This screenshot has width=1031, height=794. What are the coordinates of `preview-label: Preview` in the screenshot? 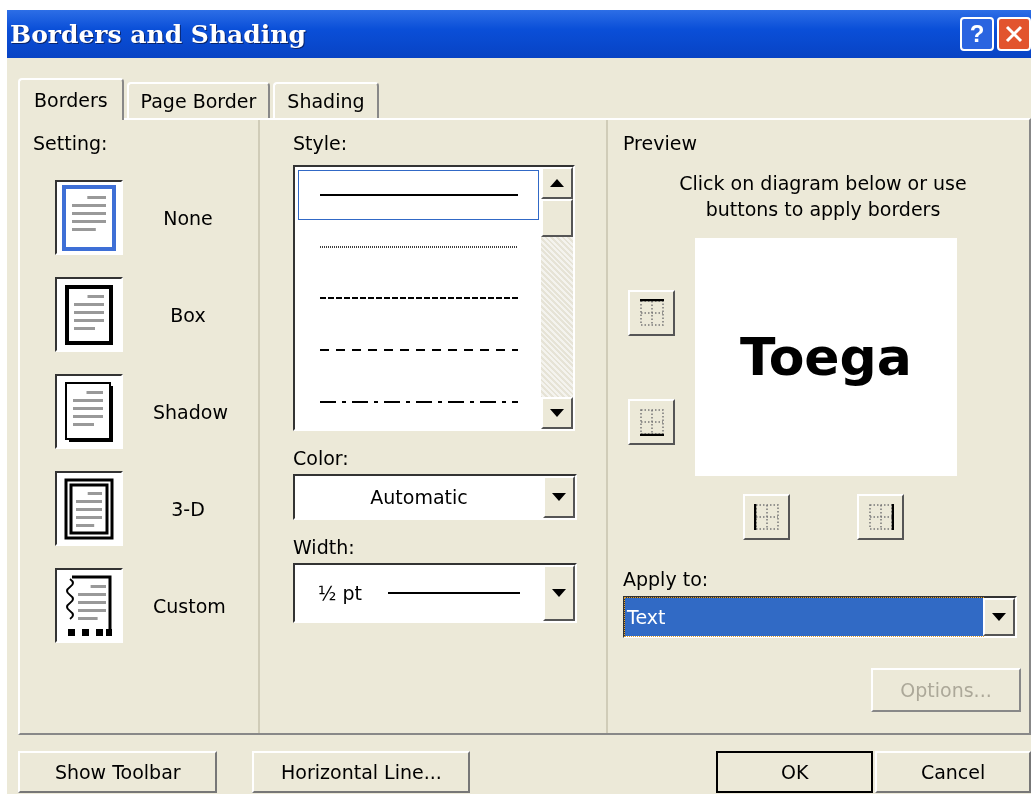 It's located at (660, 143).